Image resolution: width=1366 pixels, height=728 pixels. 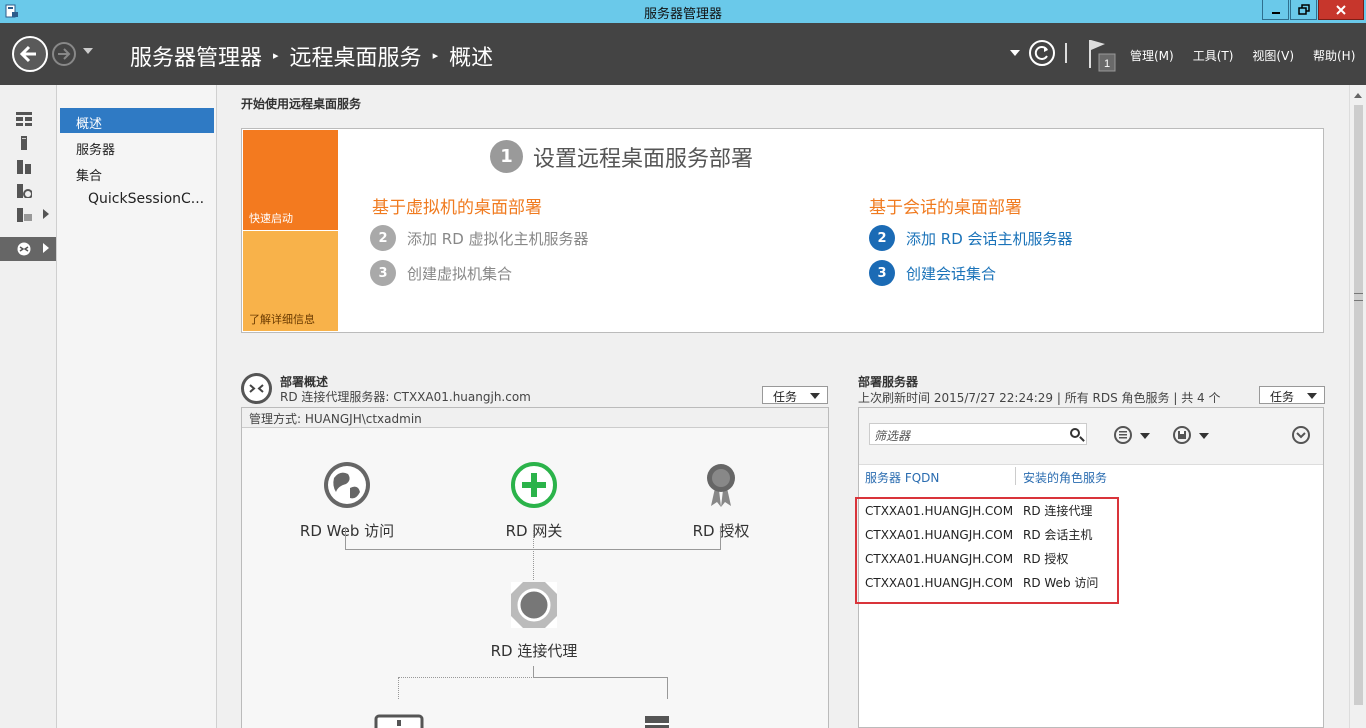 I want to click on step-number: 2, so click(x=882, y=238).